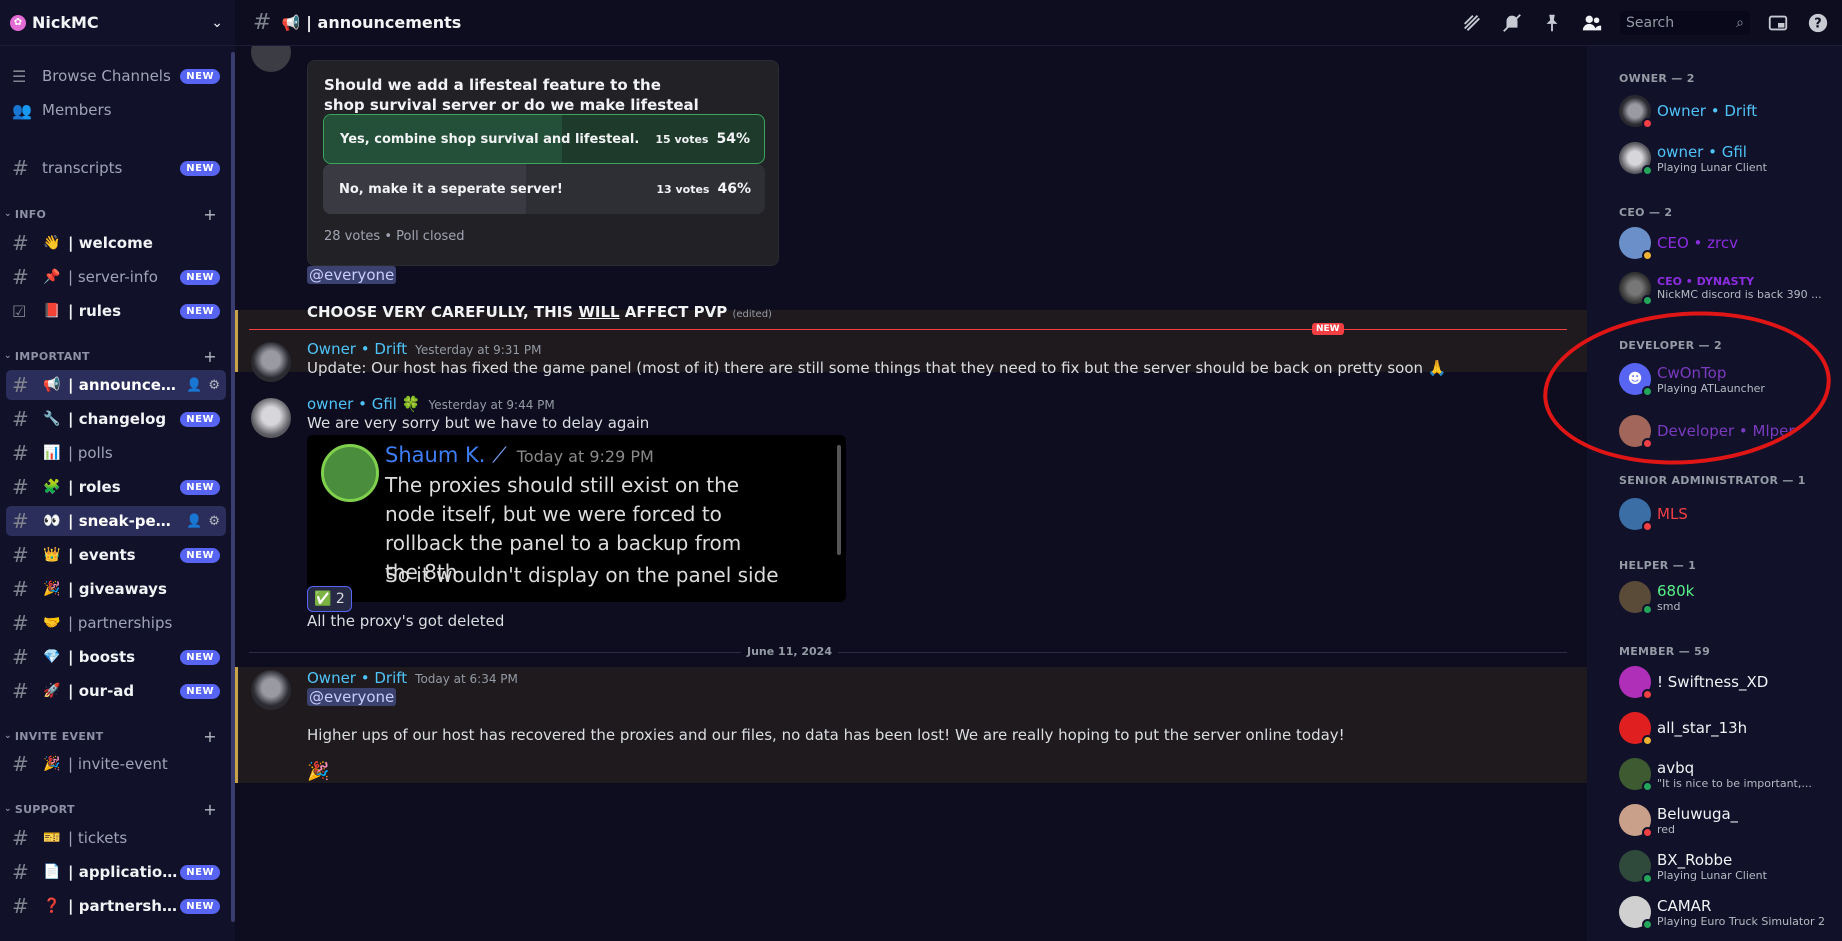 The image size is (1842, 941). Describe the element at coordinates (116, 311) in the screenshot. I see `channel-rules: ☑ 📕 | rules NEW` at that location.